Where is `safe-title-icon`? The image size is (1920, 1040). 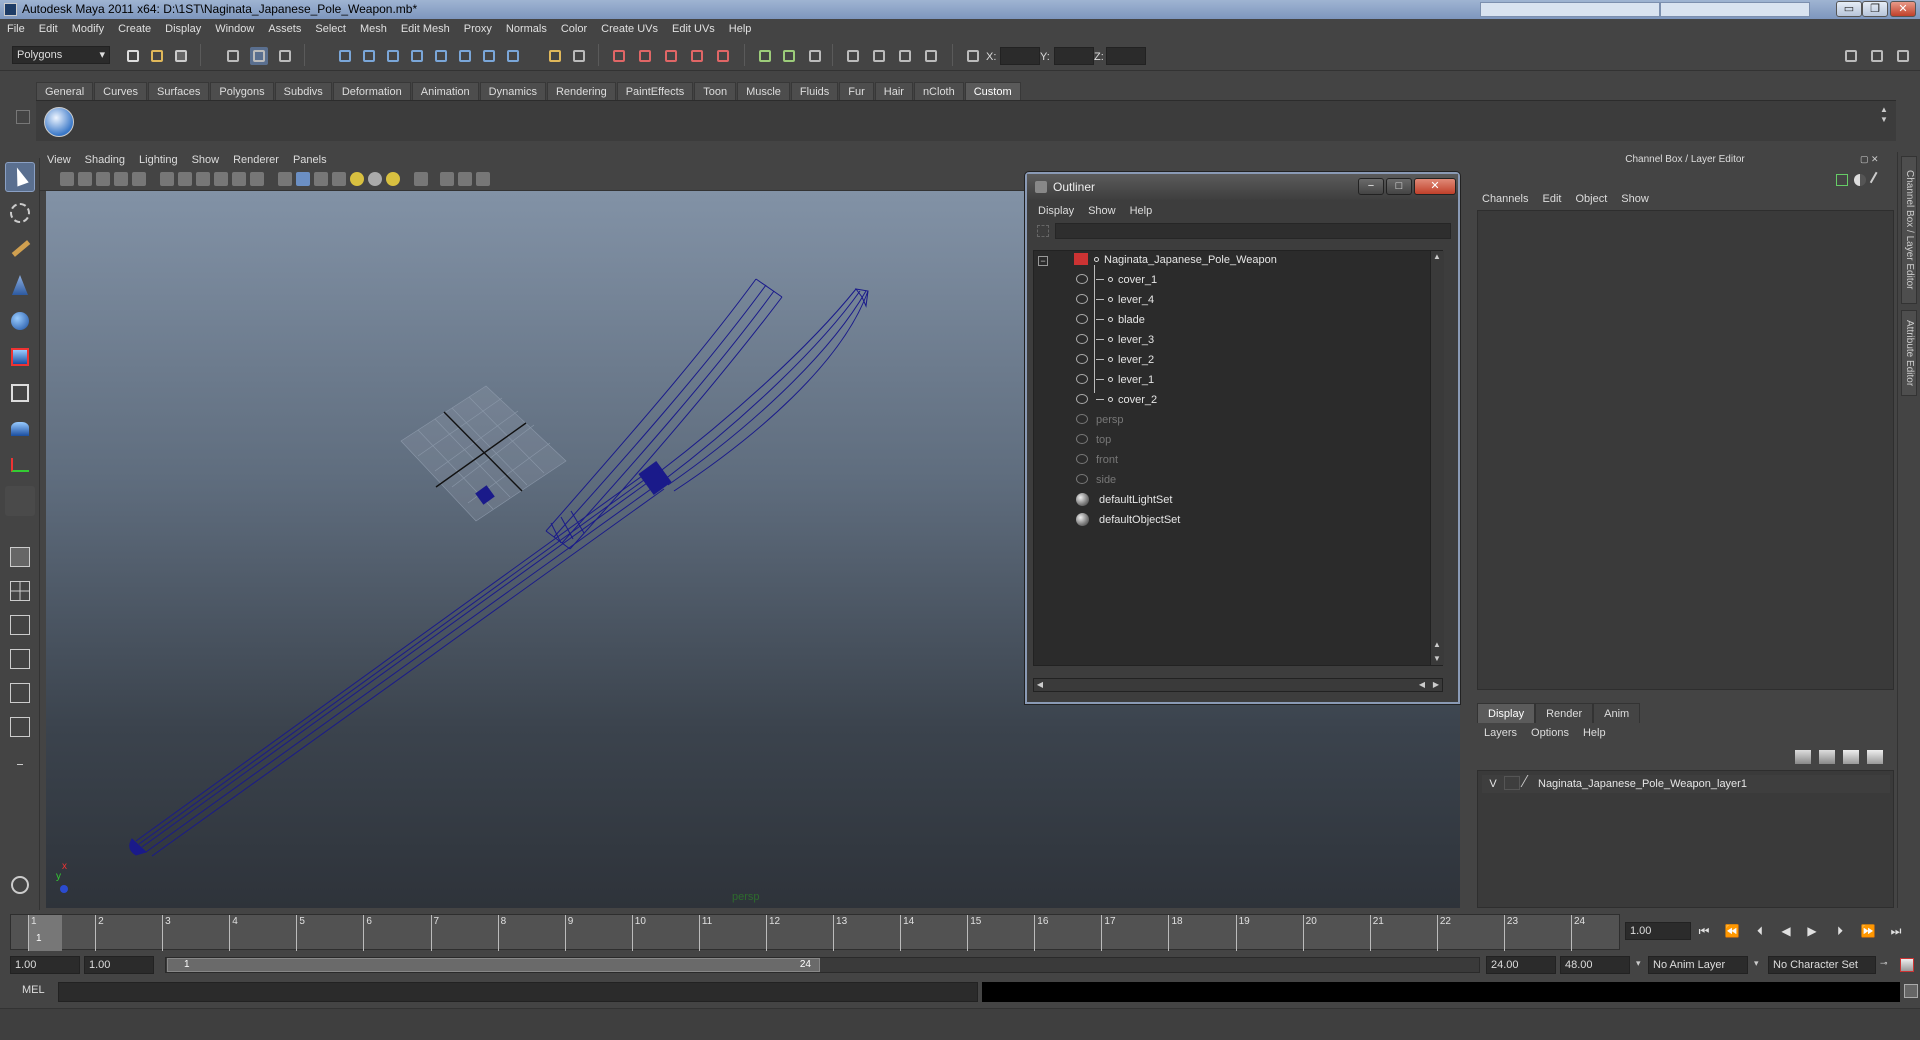
safe-title-icon is located at coordinates (257, 179).